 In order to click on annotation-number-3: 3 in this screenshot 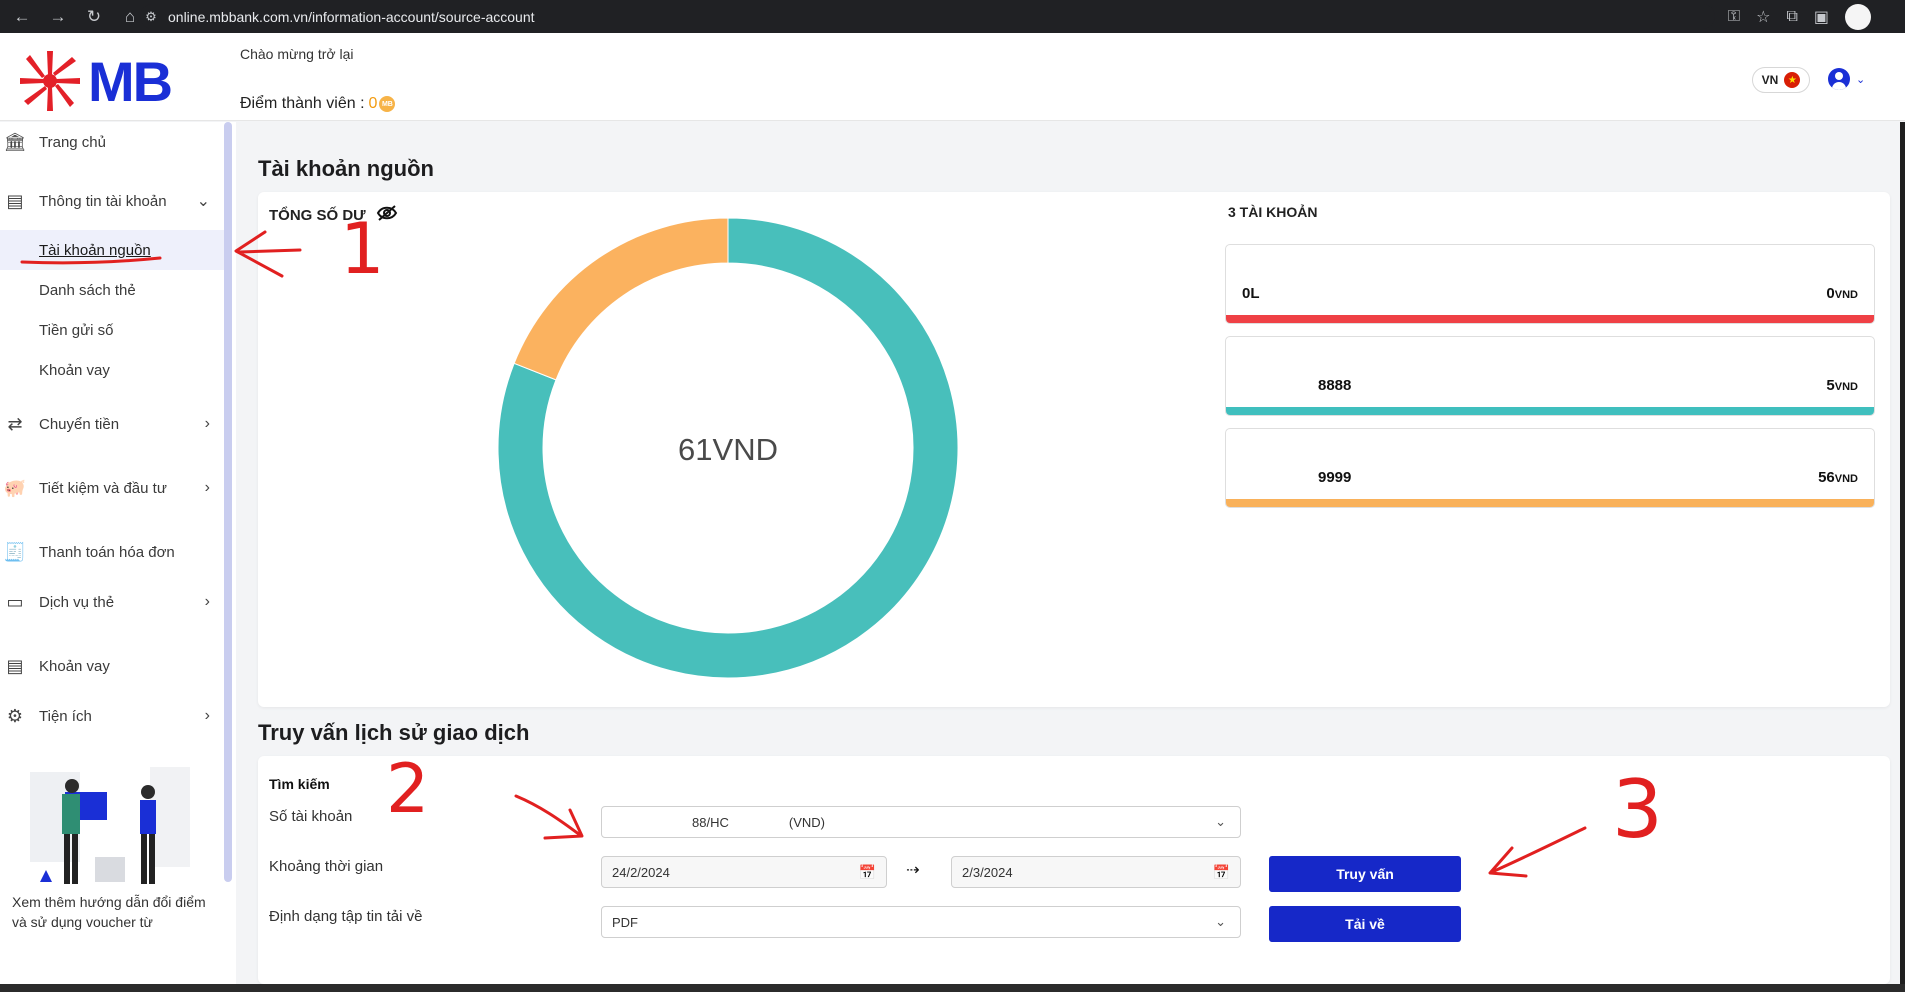, I will do `click(1637, 809)`.